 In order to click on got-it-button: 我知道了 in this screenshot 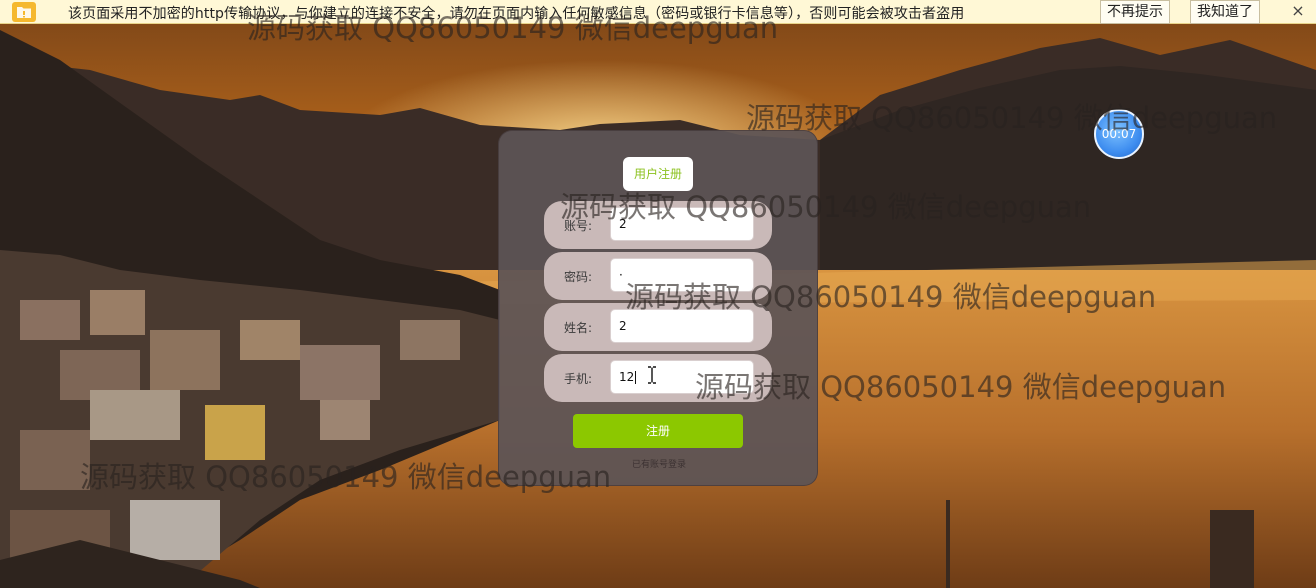, I will do `click(1225, 12)`.